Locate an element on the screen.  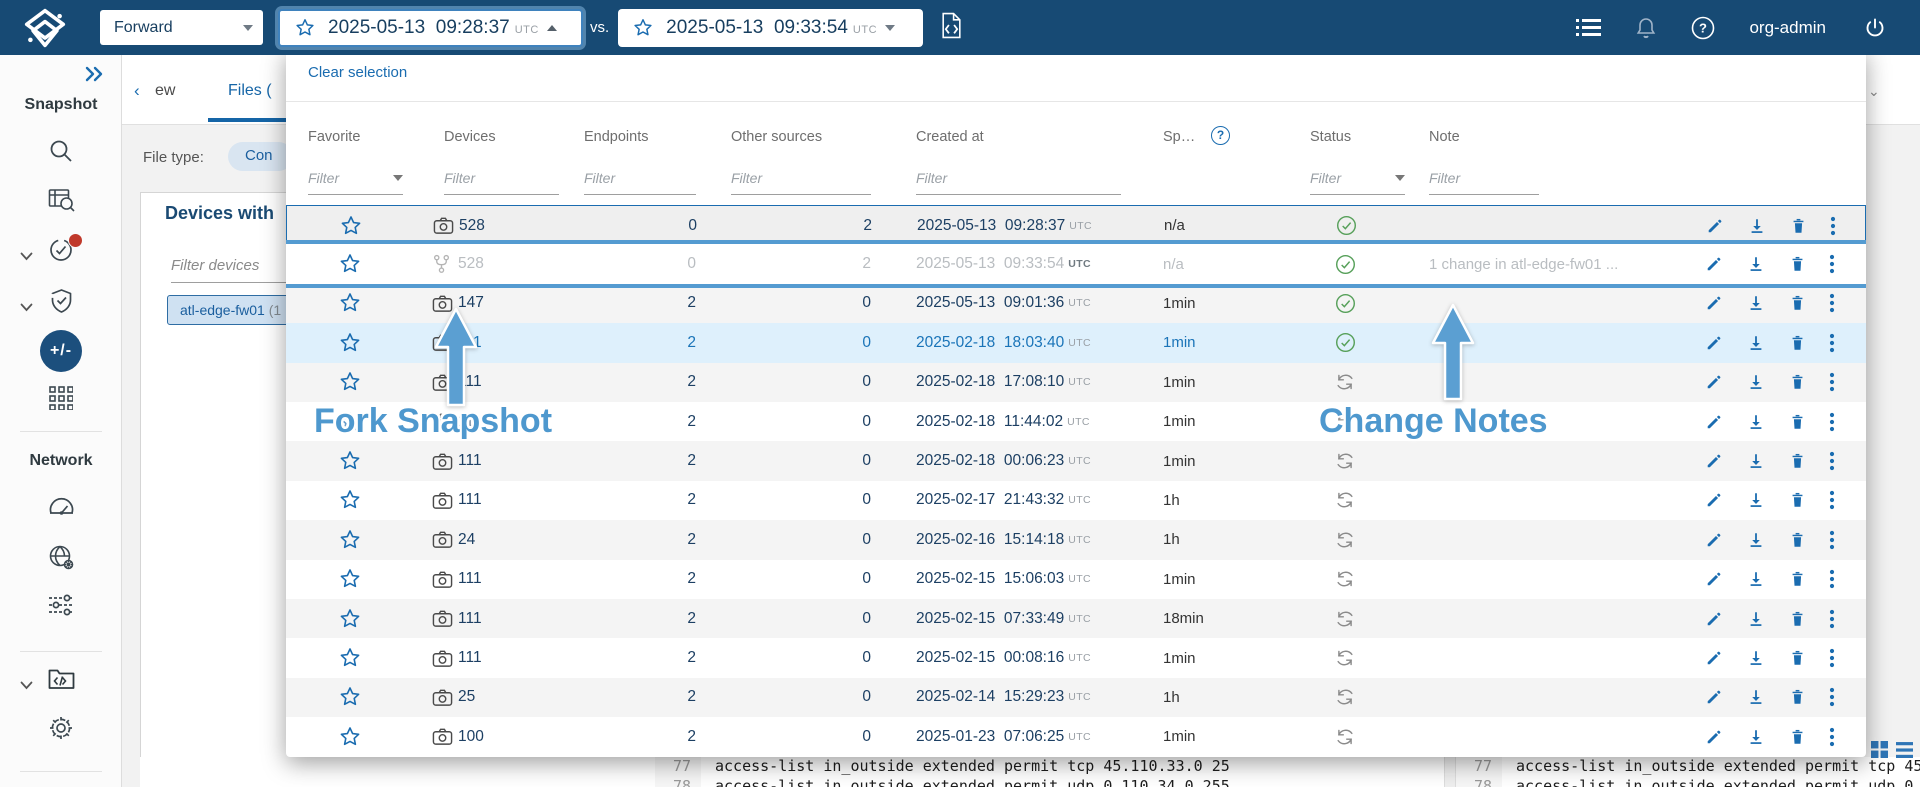
sidebar-item-apps-grid is located at coordinates (61, 400).